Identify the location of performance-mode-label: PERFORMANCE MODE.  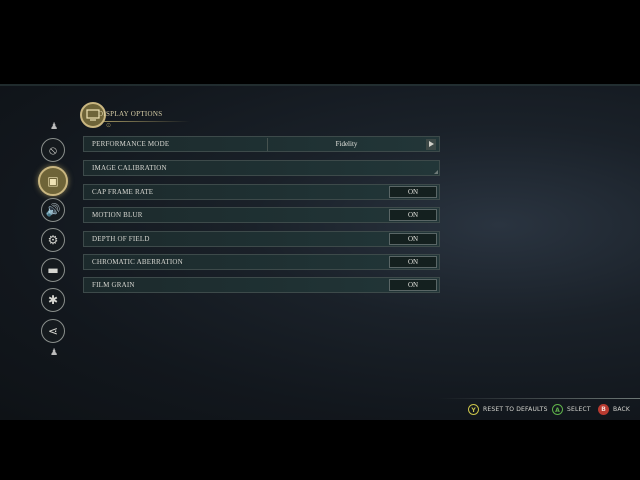
(131, 144).